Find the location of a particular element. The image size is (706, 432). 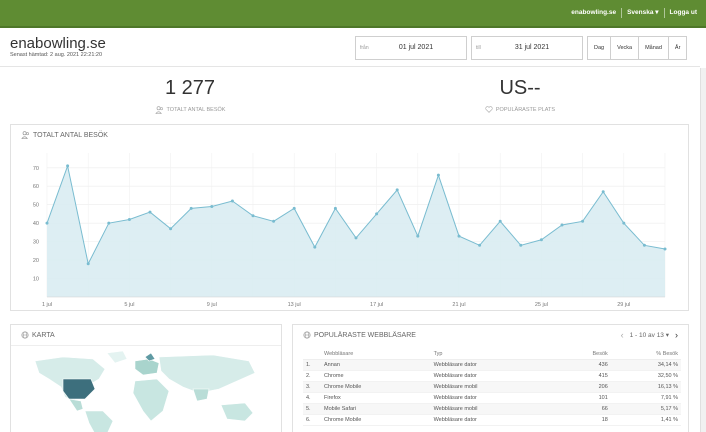

map-region-europe is located at coordinates (147, 367).